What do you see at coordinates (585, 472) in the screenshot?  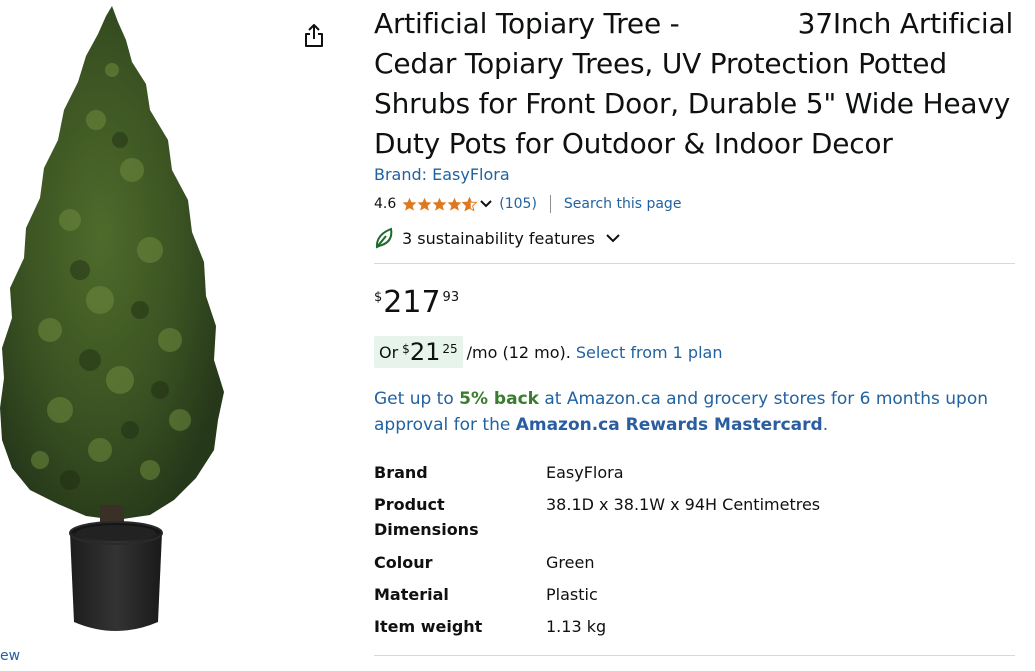 I see `spec-value: EasyFlora` at bounding box center [585, 472].